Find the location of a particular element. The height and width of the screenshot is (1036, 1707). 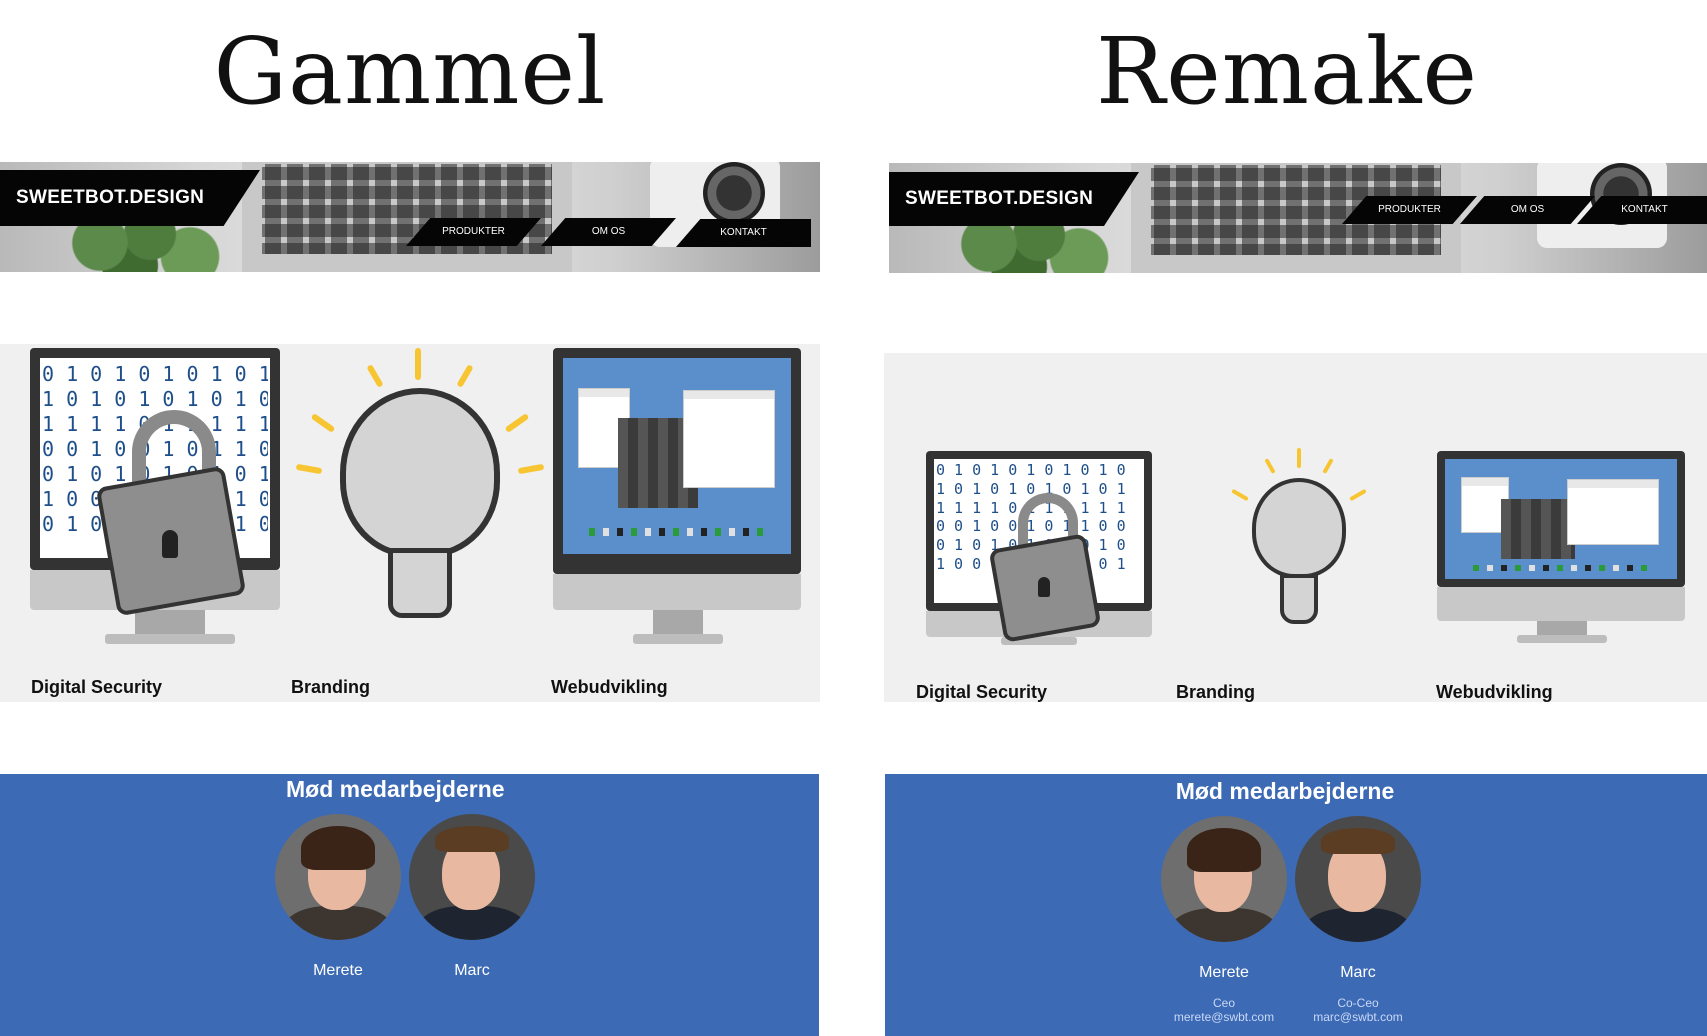

old-header-banner: SWEETBOT.DESIGN PRODUKTER OM OS KONTAKT is located at coordinates (410, 217).